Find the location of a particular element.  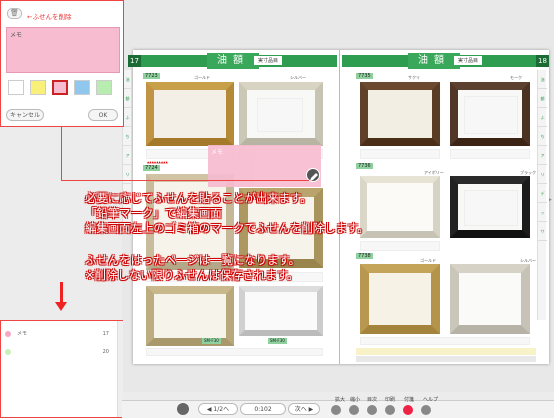

explanation-line: ふせんをはったページは一覧になります。 is located at coordinates (193, 260).